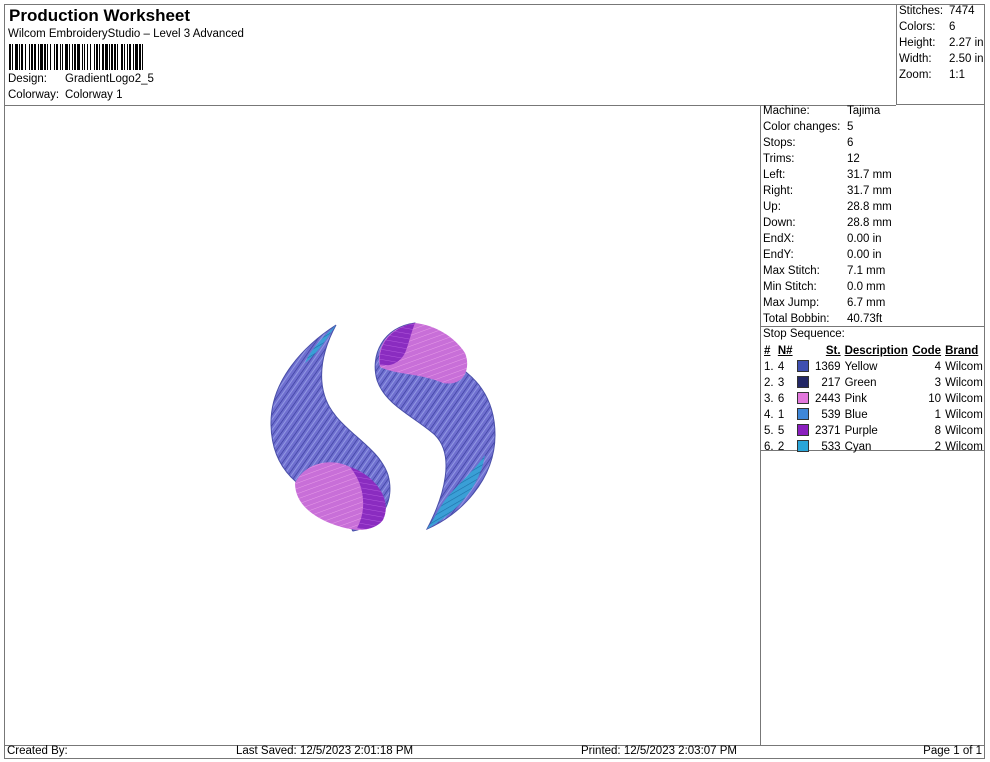 Image resolution: width=990 pixels, height=762 pixels. I want to click on stop-stitches: 539, so click(831, 415).